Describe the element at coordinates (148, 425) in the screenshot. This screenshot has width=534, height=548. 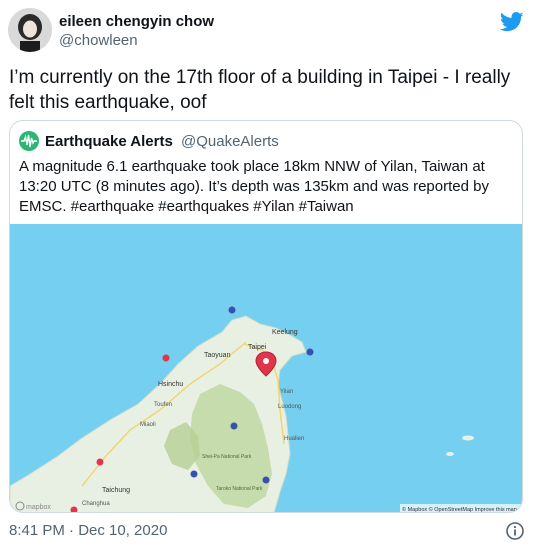
I see `label-miaoli: Miaoli` at that location.